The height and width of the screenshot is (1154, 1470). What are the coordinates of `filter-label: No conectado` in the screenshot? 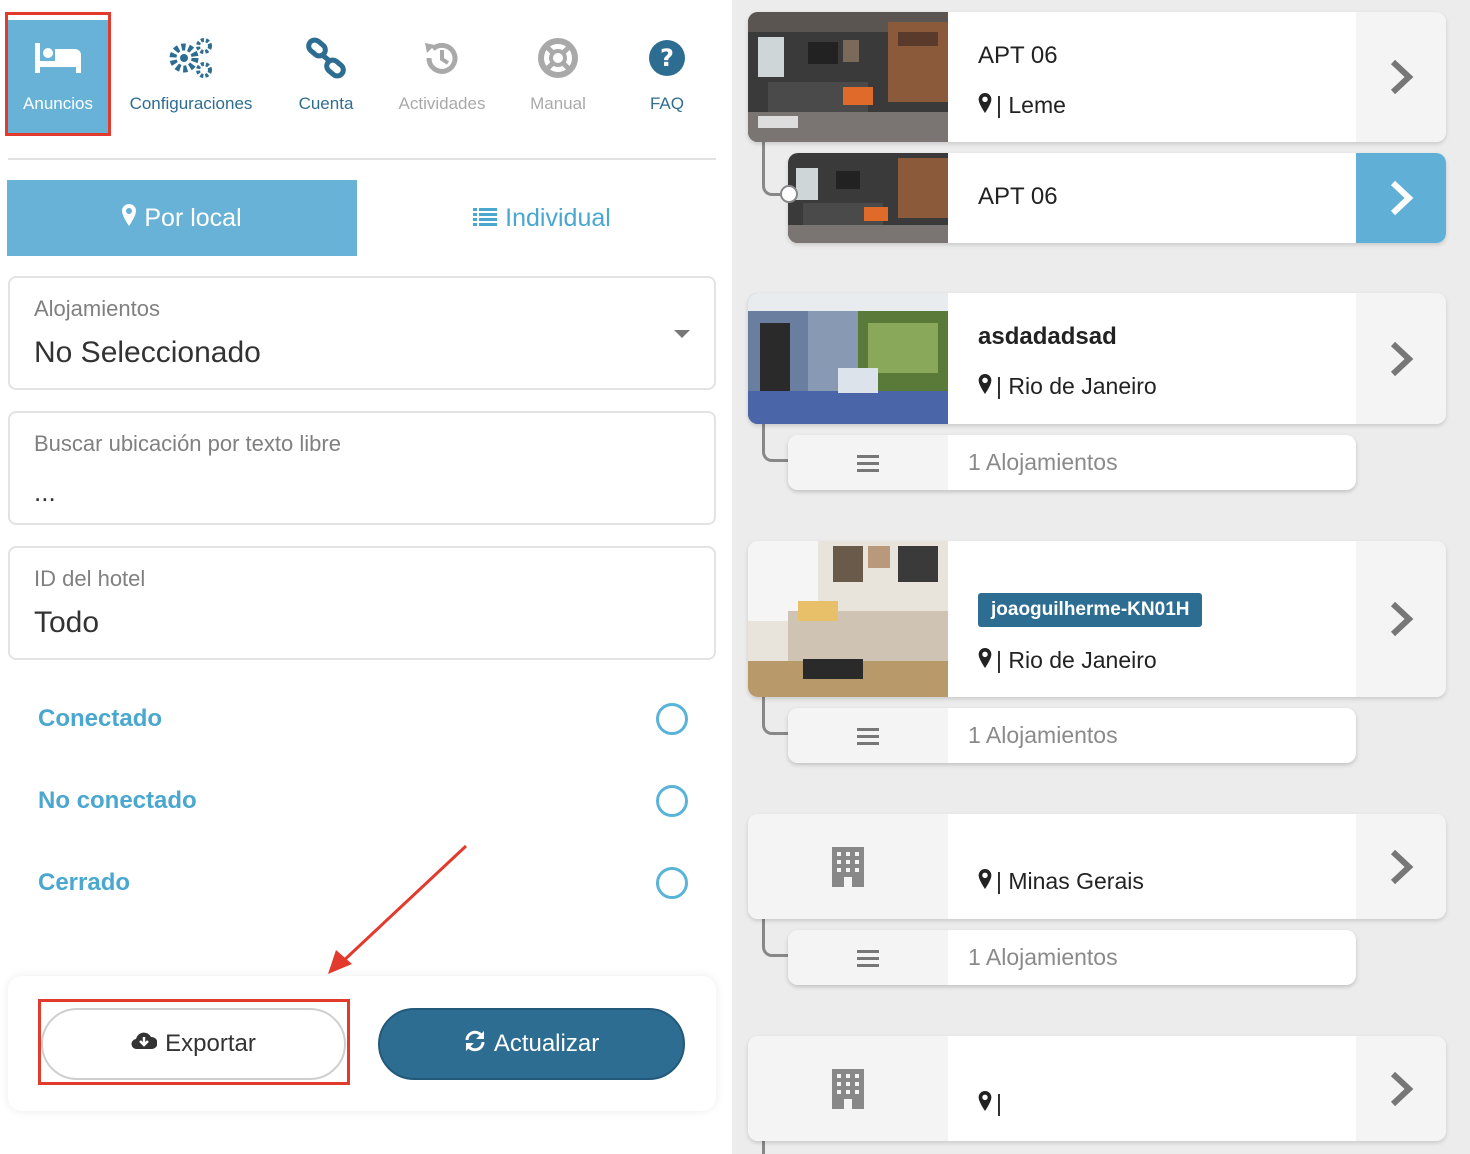 It's located at (117, 800).